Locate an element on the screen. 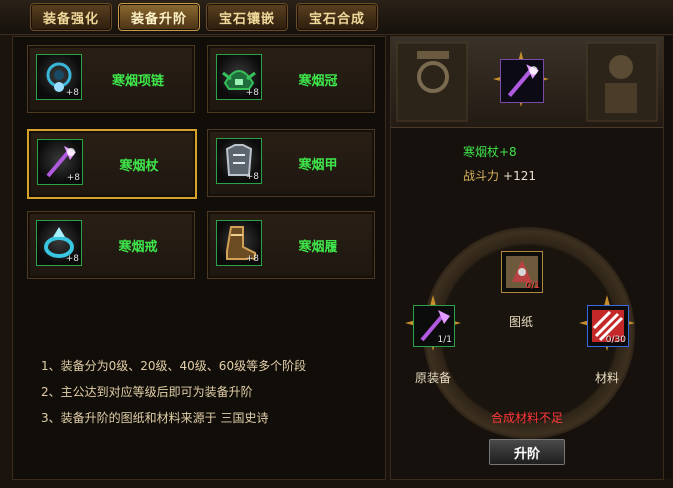  preview-banner is located at coordinates (527, 82).